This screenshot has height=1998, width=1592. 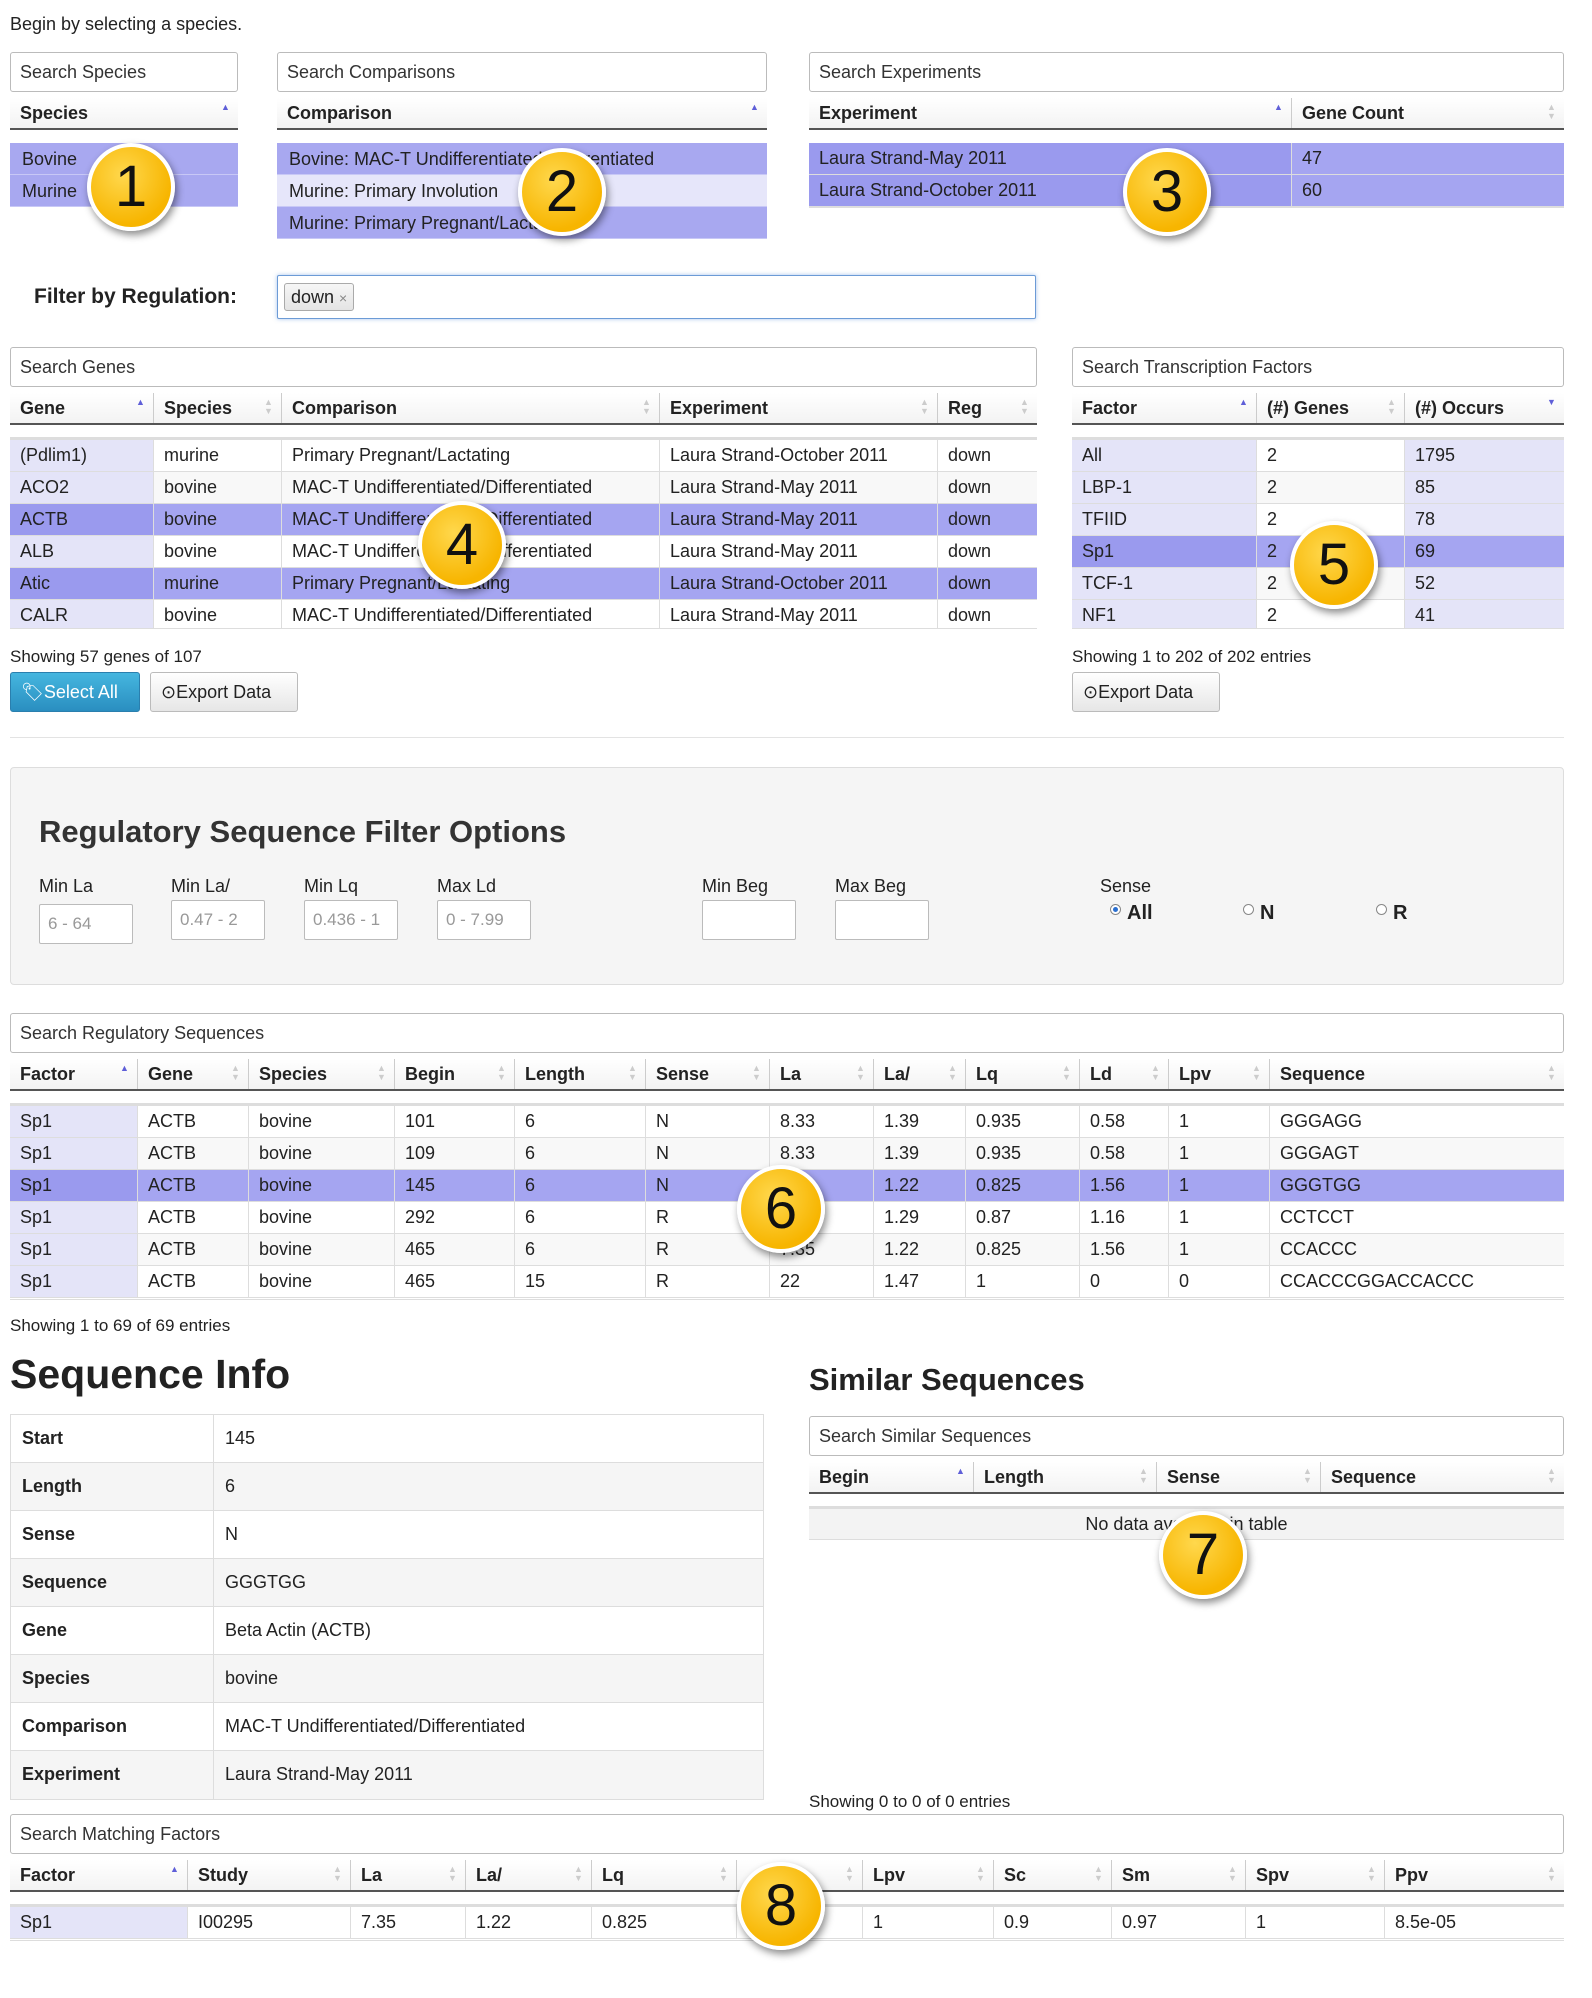 What do you see at coordinates (1267, 913) in the screenshot?
I see `radio-label: N` at bounding box center [1267, 913].